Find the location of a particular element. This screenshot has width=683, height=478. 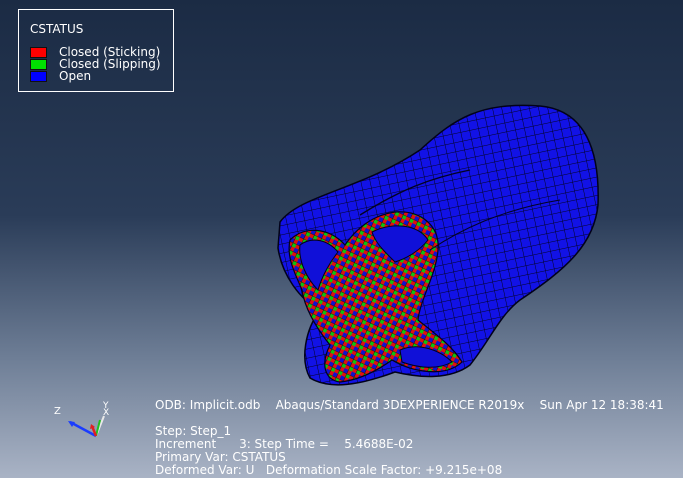

swatch-green is located at coordinates (38, 64).